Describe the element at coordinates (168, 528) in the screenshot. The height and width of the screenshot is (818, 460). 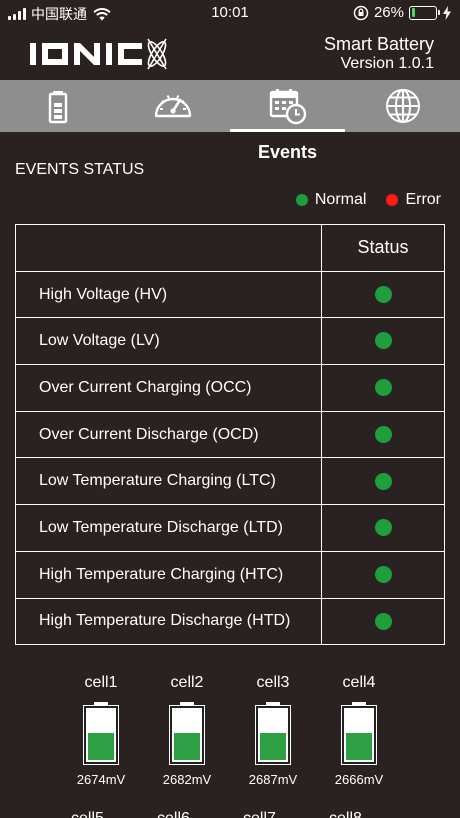
I see `event-name: Low Temperature Discharge (LTD)` at that location.